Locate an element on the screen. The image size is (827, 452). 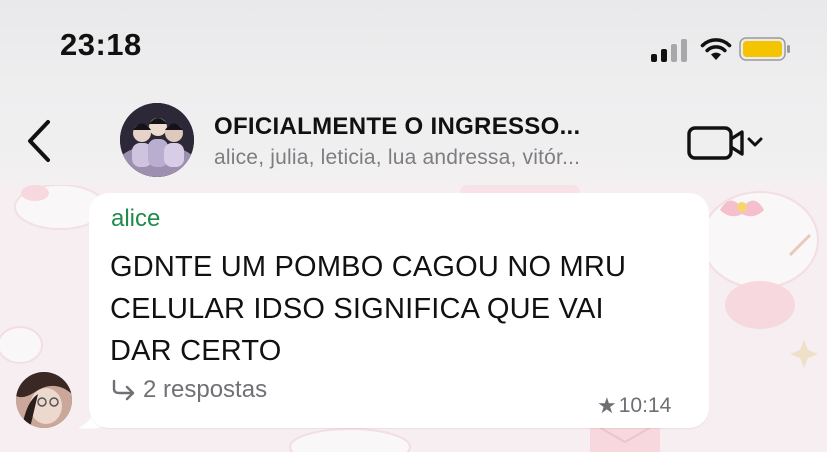
battery-icon is located at coordinates (764, 49).